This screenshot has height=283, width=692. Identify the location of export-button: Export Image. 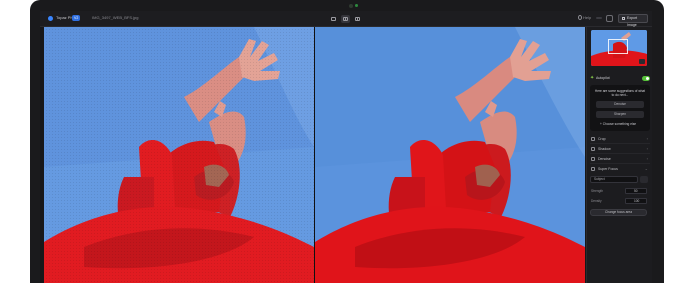
(633, 20).